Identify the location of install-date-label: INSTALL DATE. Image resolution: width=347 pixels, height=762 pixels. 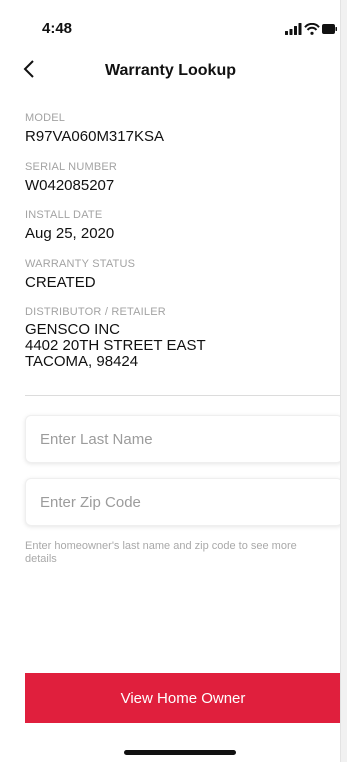
(64, 215).